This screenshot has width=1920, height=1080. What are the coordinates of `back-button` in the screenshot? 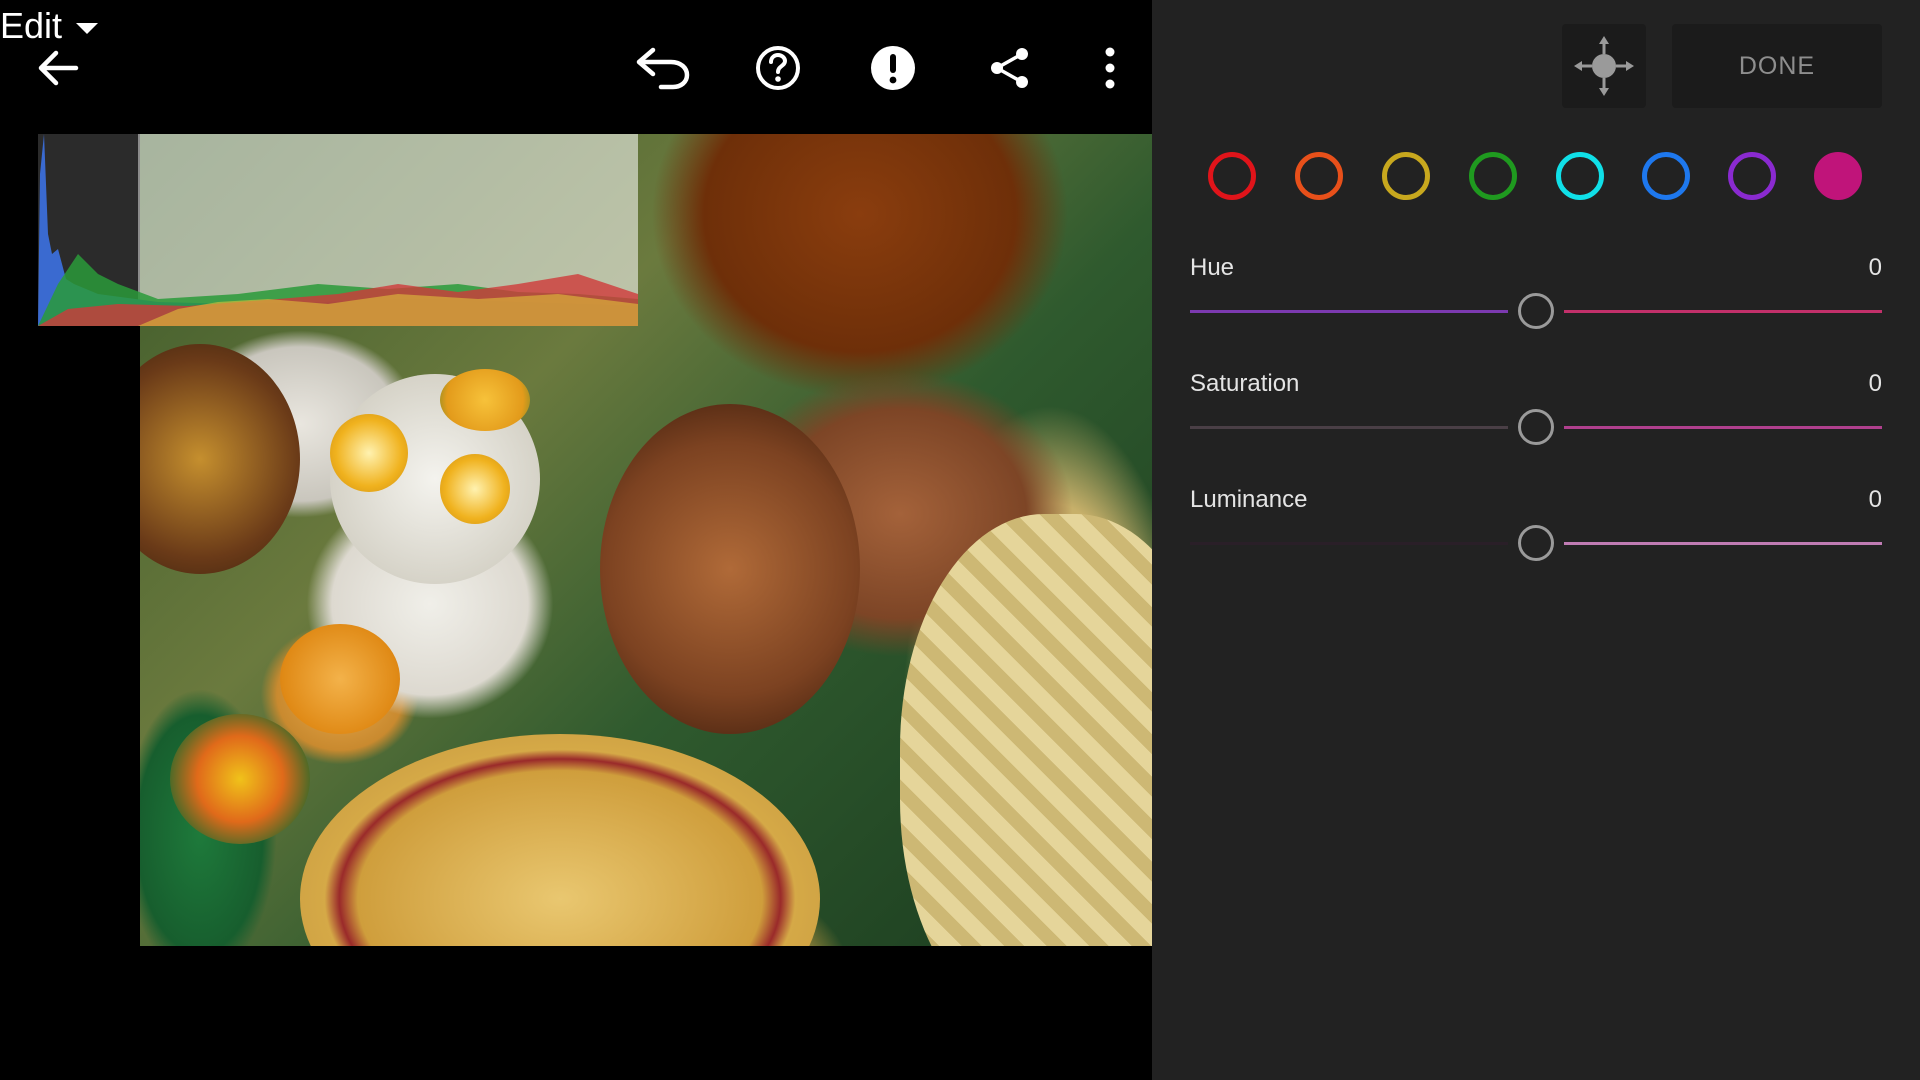 It's located at (58, 68).